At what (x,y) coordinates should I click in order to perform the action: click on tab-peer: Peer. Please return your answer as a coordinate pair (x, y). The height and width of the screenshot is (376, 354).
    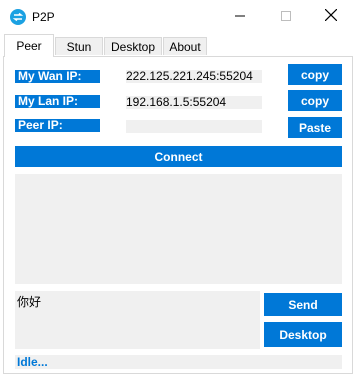
    Looking at the image, I should click on (29, 45).